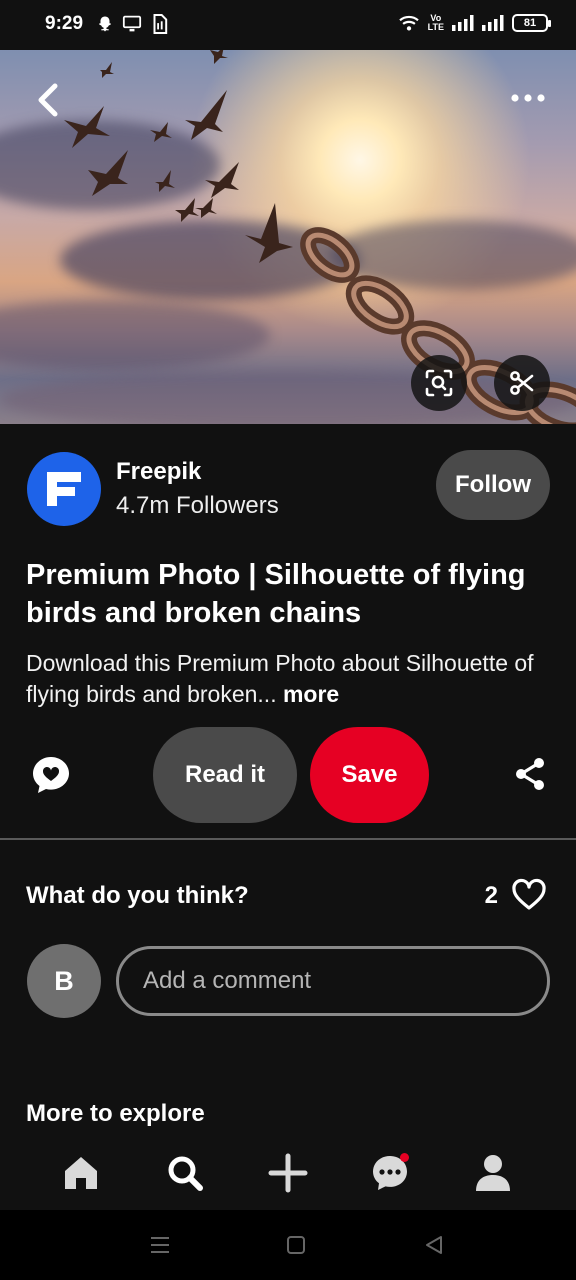 This screenshot has height=1280, width=576. I want to click on nav-profile, so click(493, 1173).